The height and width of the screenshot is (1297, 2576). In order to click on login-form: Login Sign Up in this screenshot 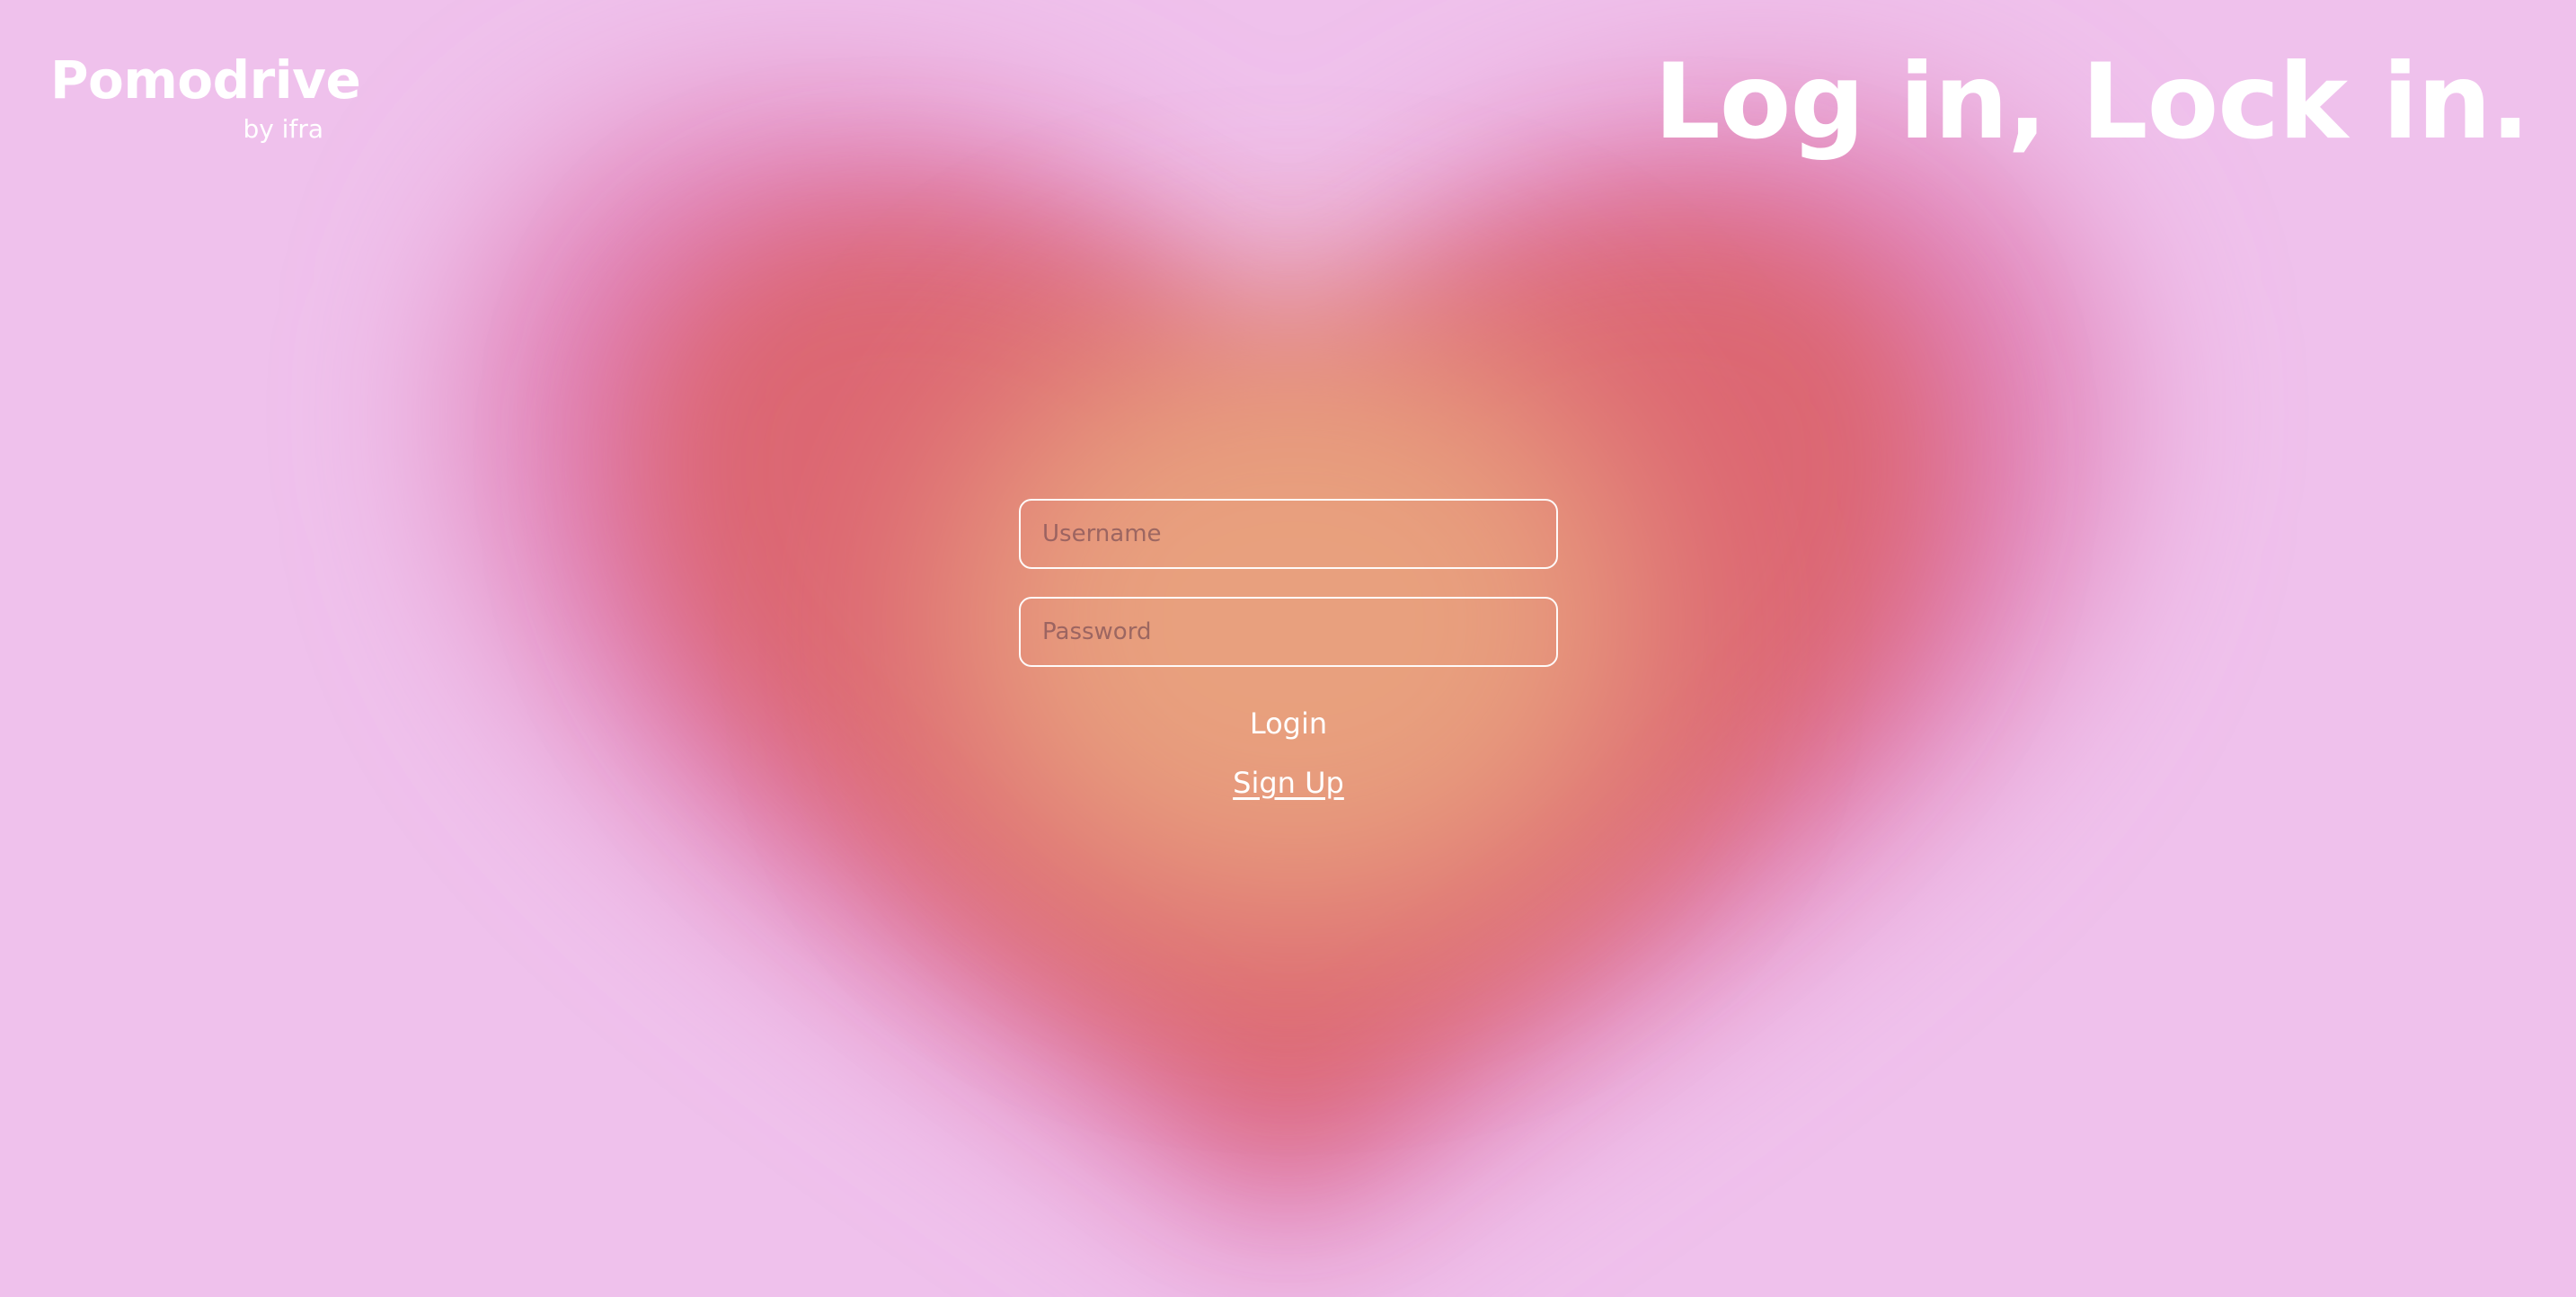, I will do `click(1288, 649)`.